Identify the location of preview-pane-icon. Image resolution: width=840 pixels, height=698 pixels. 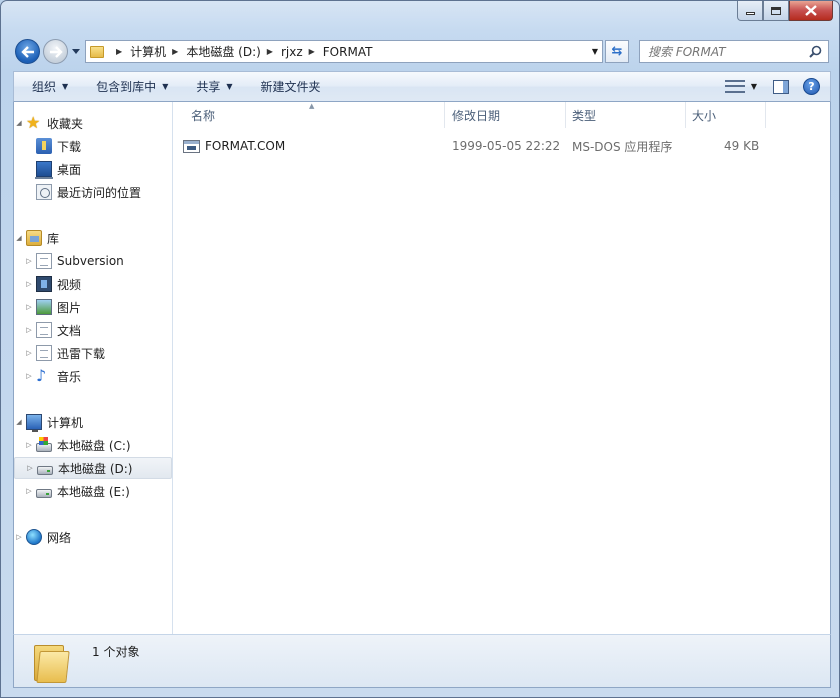
(781, 86).